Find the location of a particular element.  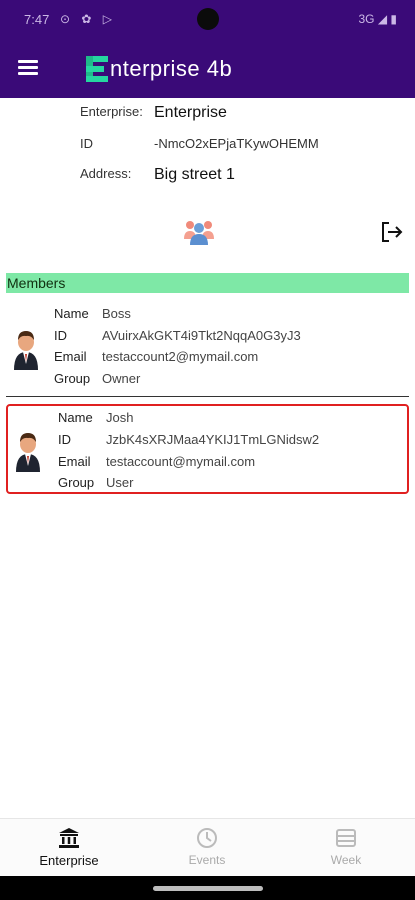

clock-icon is located at coordinates (207, 838).